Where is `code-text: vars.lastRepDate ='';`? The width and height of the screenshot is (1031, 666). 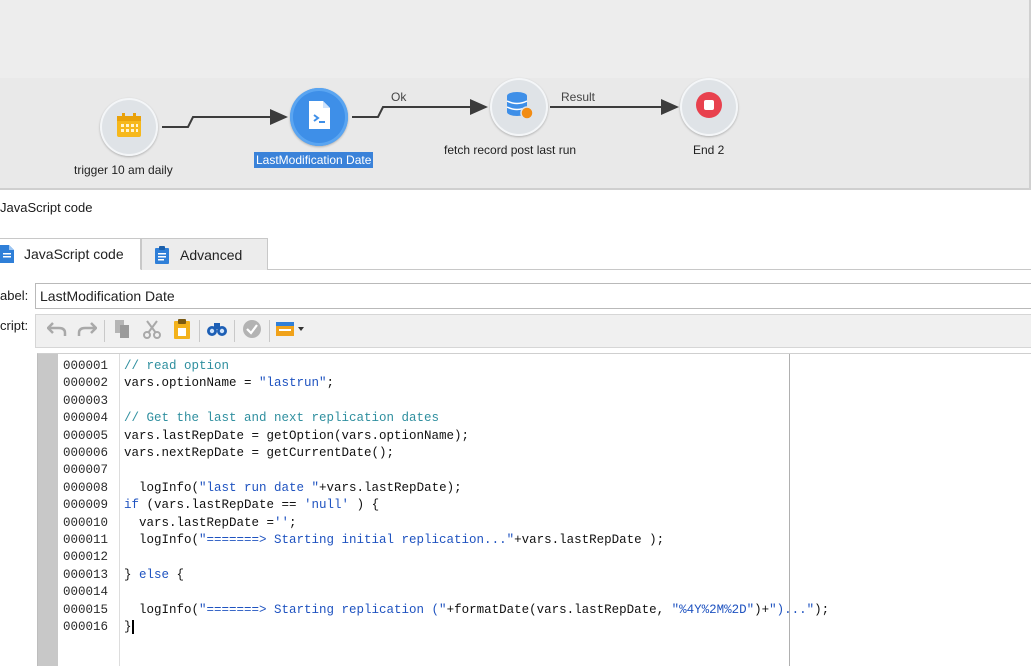
code-text: vars.lastRepDate =''; is located at coordinates (210, 522).